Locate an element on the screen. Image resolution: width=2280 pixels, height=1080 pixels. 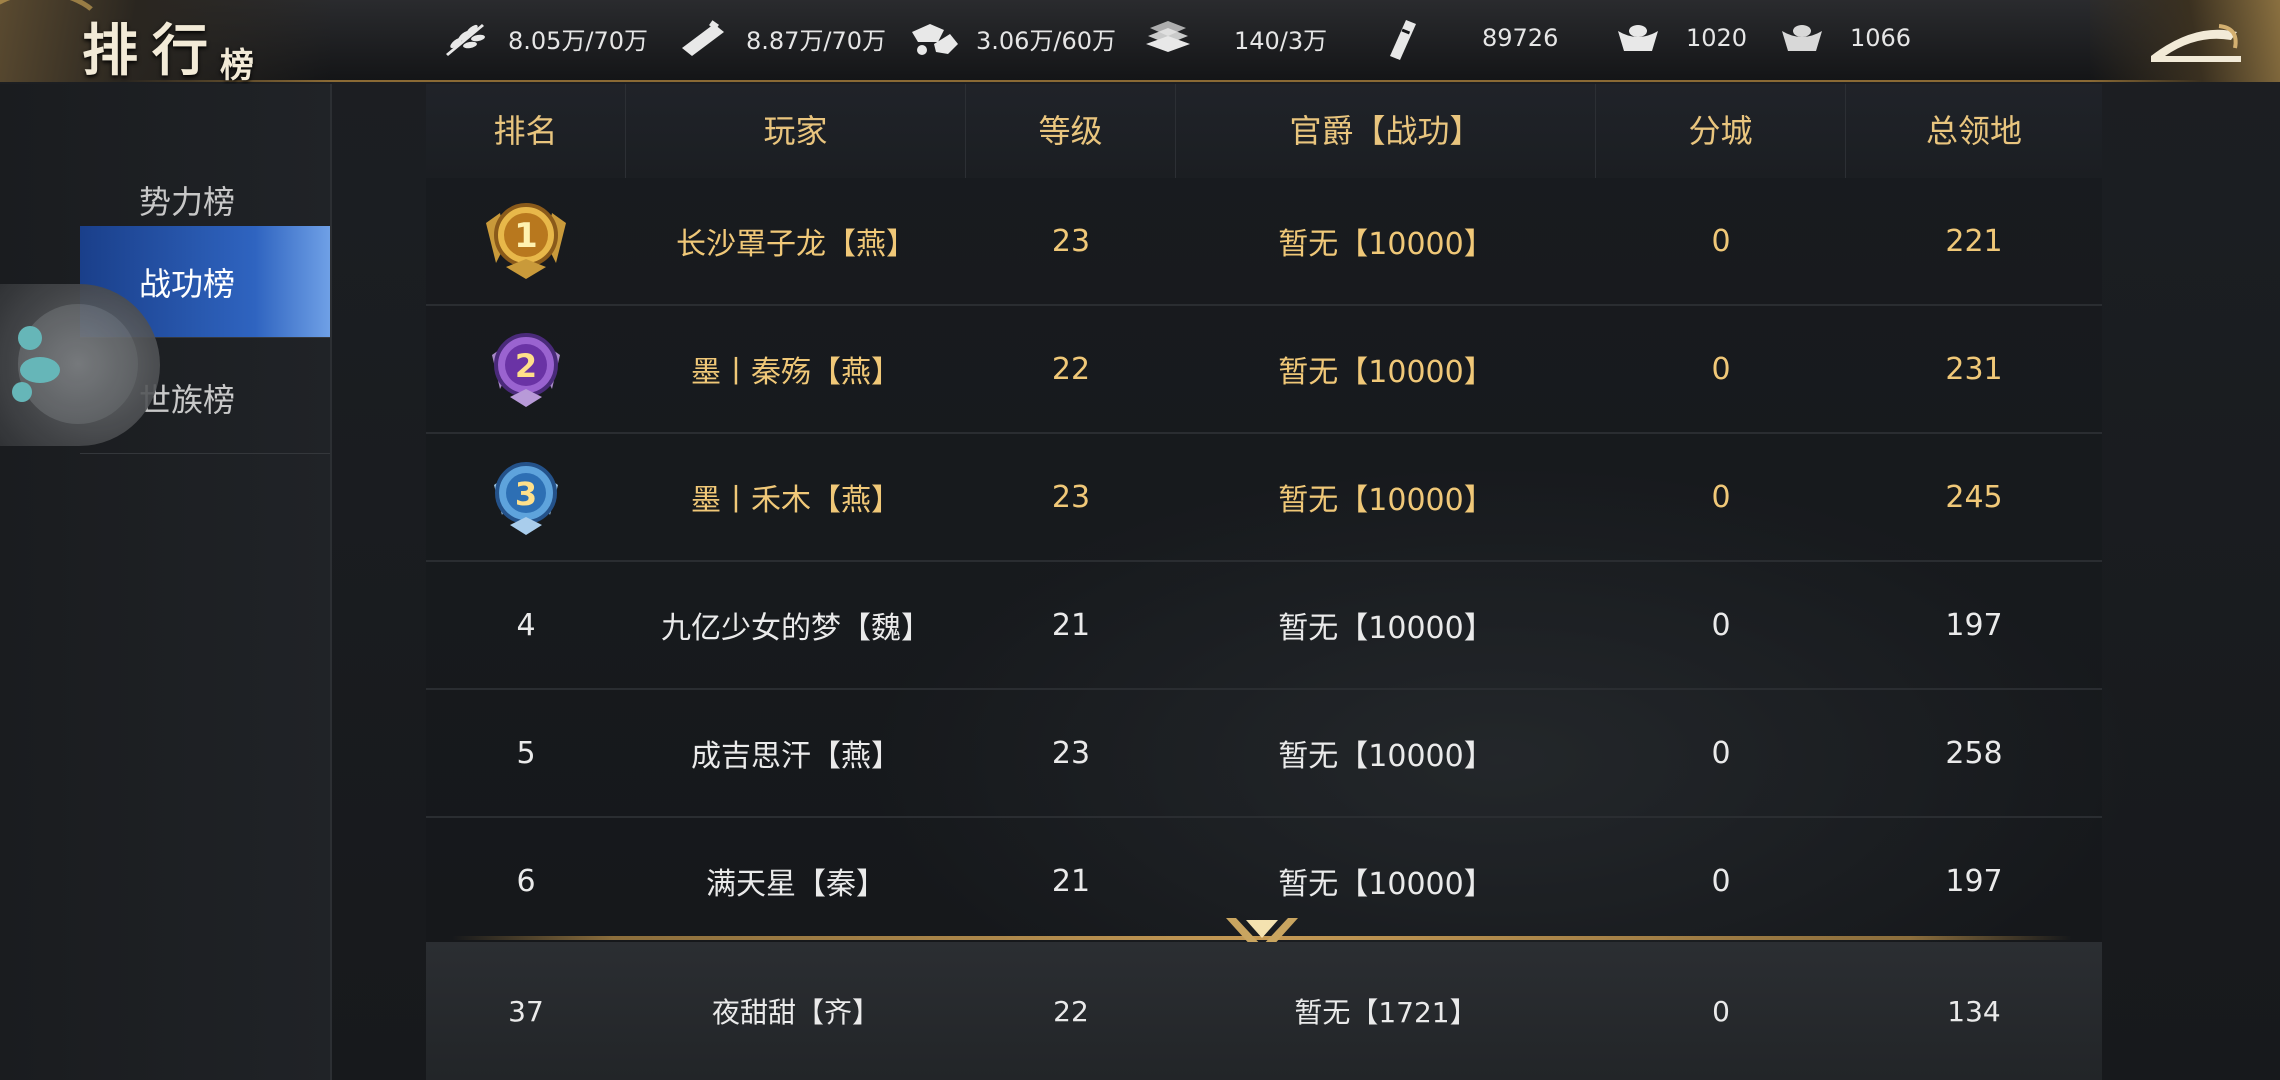
player-territory: 258 is located at coordinates (1974, 753).